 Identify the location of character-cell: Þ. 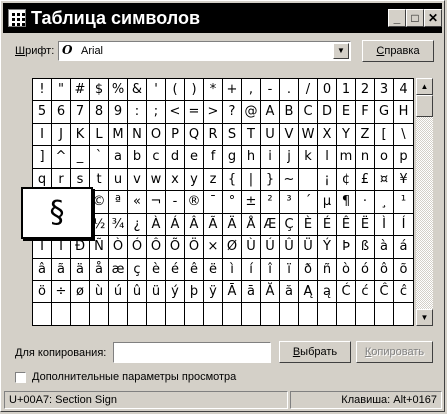
(346, 247).